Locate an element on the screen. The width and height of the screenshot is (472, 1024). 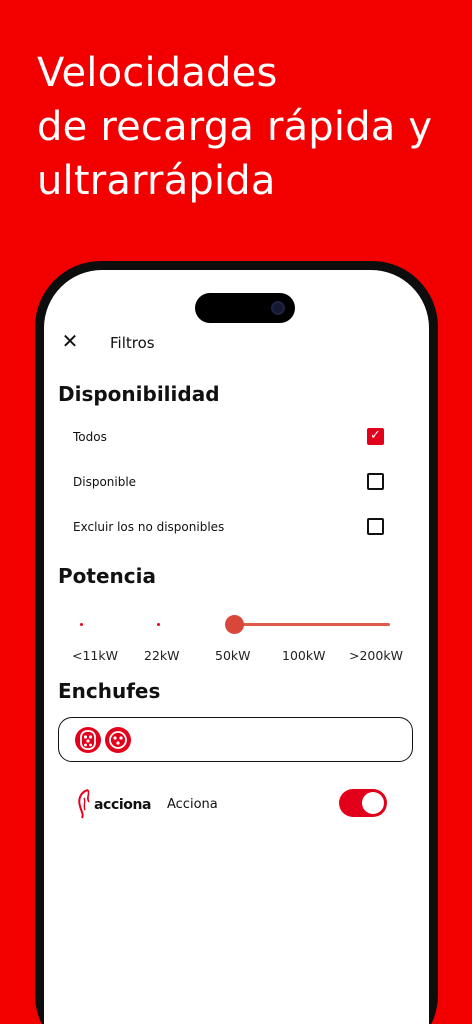
availability-title: Disponibilidad is located at coordinates (139, 394).